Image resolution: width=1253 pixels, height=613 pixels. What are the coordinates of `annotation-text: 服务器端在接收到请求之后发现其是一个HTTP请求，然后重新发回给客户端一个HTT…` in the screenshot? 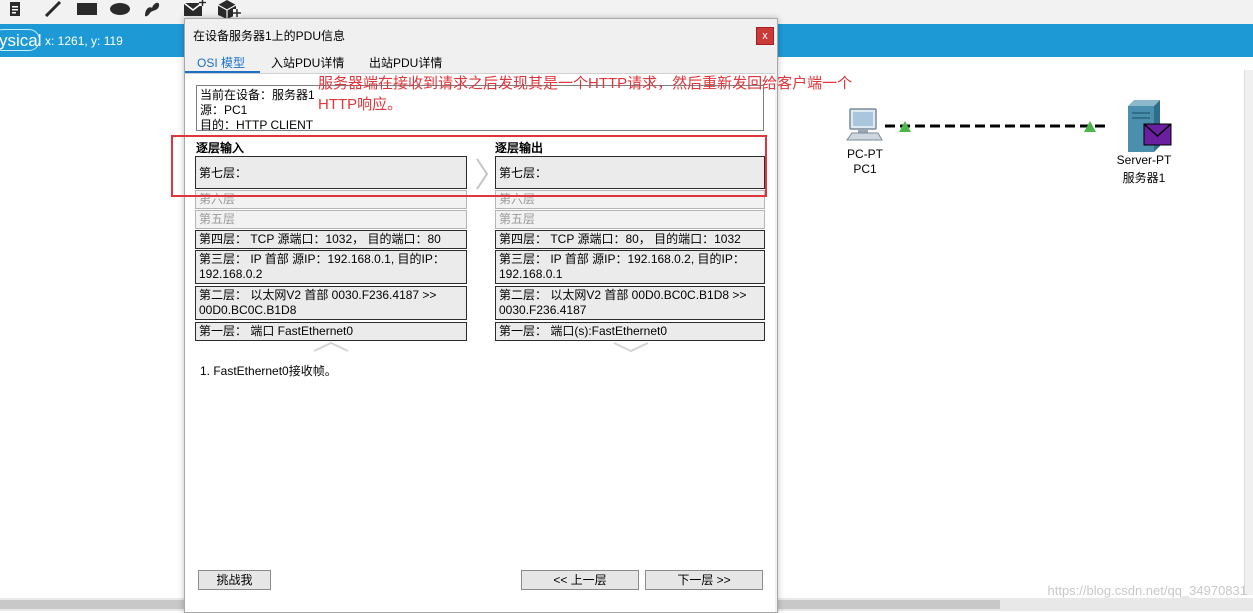 It's located at (585, 94).